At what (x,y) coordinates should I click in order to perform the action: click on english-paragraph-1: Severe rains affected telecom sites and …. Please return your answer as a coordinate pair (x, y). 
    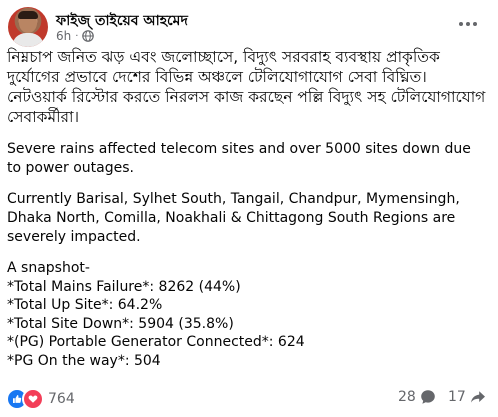
    Looking at the image, I should click on (239, 158).